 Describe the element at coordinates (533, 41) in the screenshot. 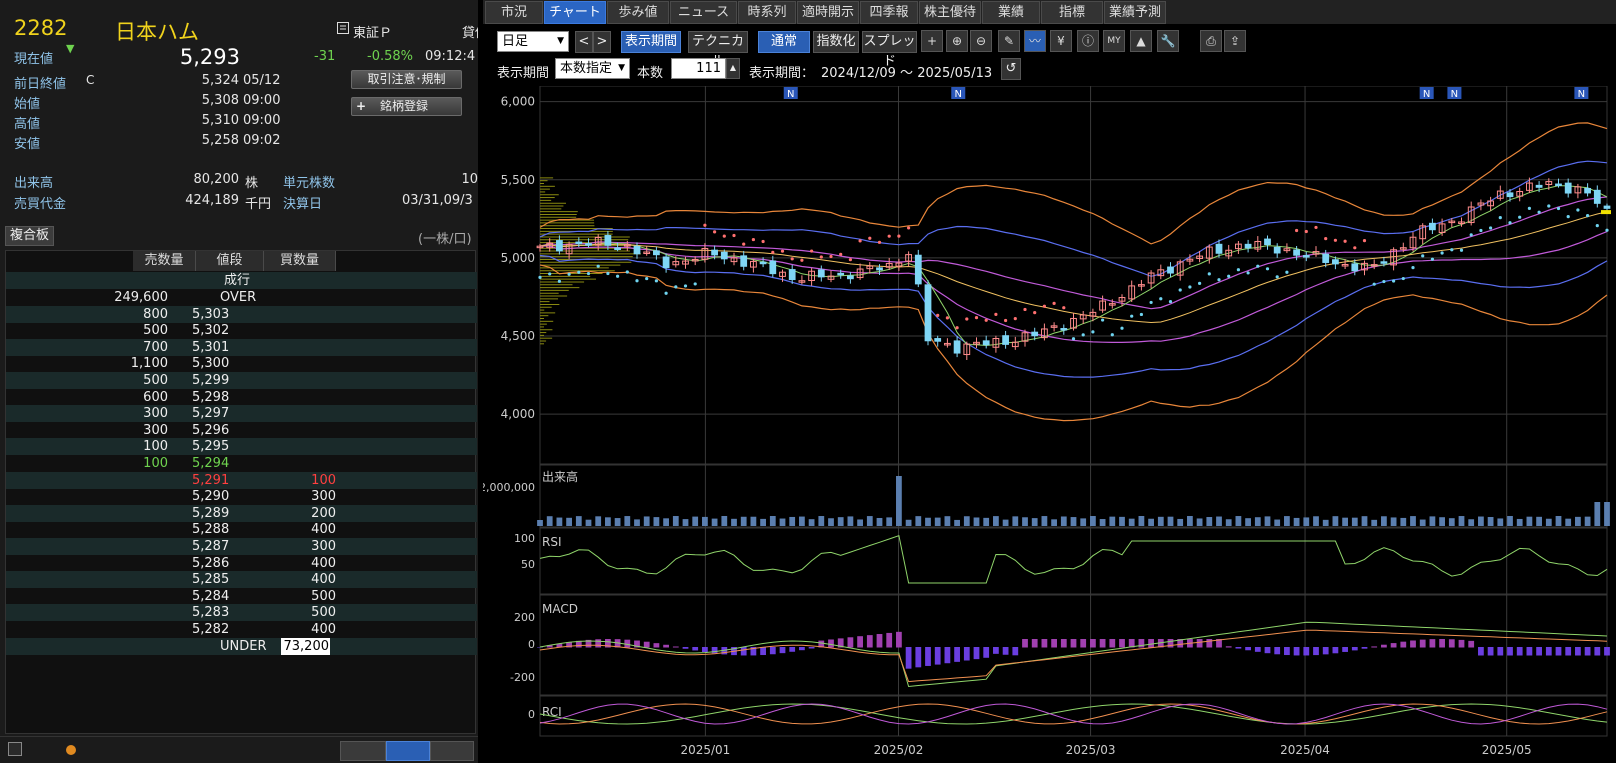

I see `timeframe-select: 日足 ▼` at that location.